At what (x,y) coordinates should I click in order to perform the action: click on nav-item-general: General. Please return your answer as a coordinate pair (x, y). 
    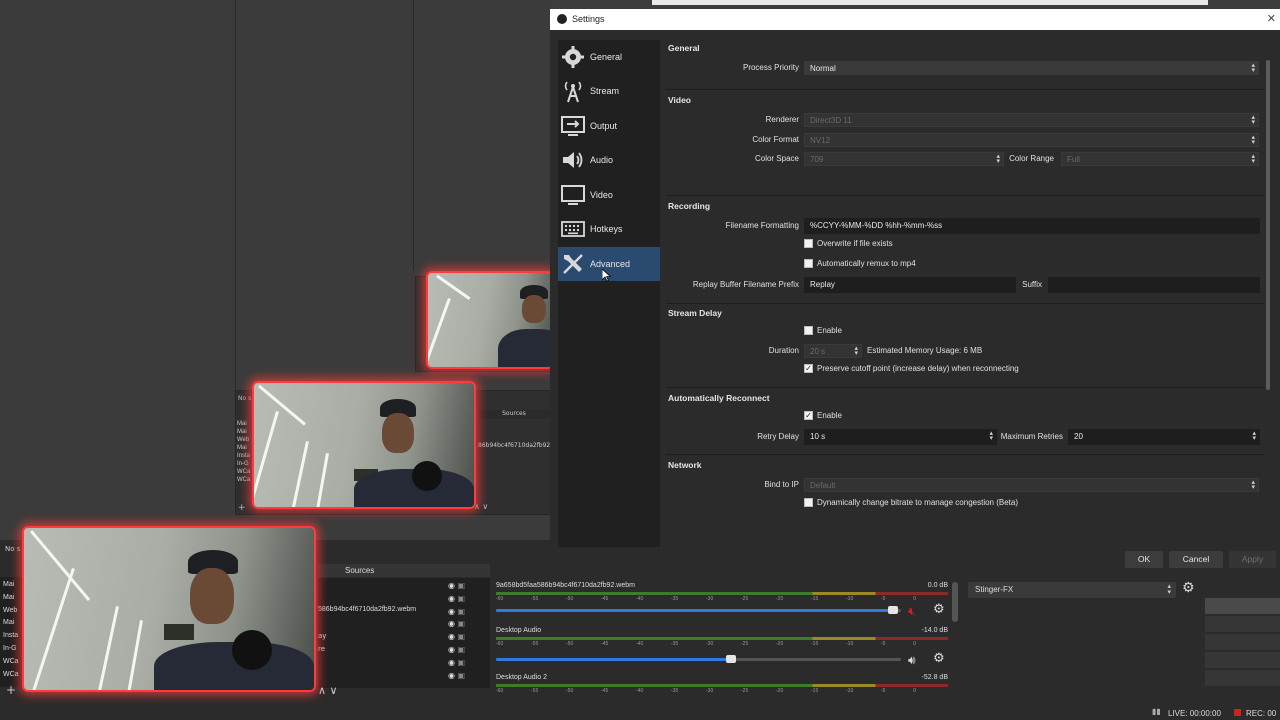
    Looking at the image, I should click on (609, 57).